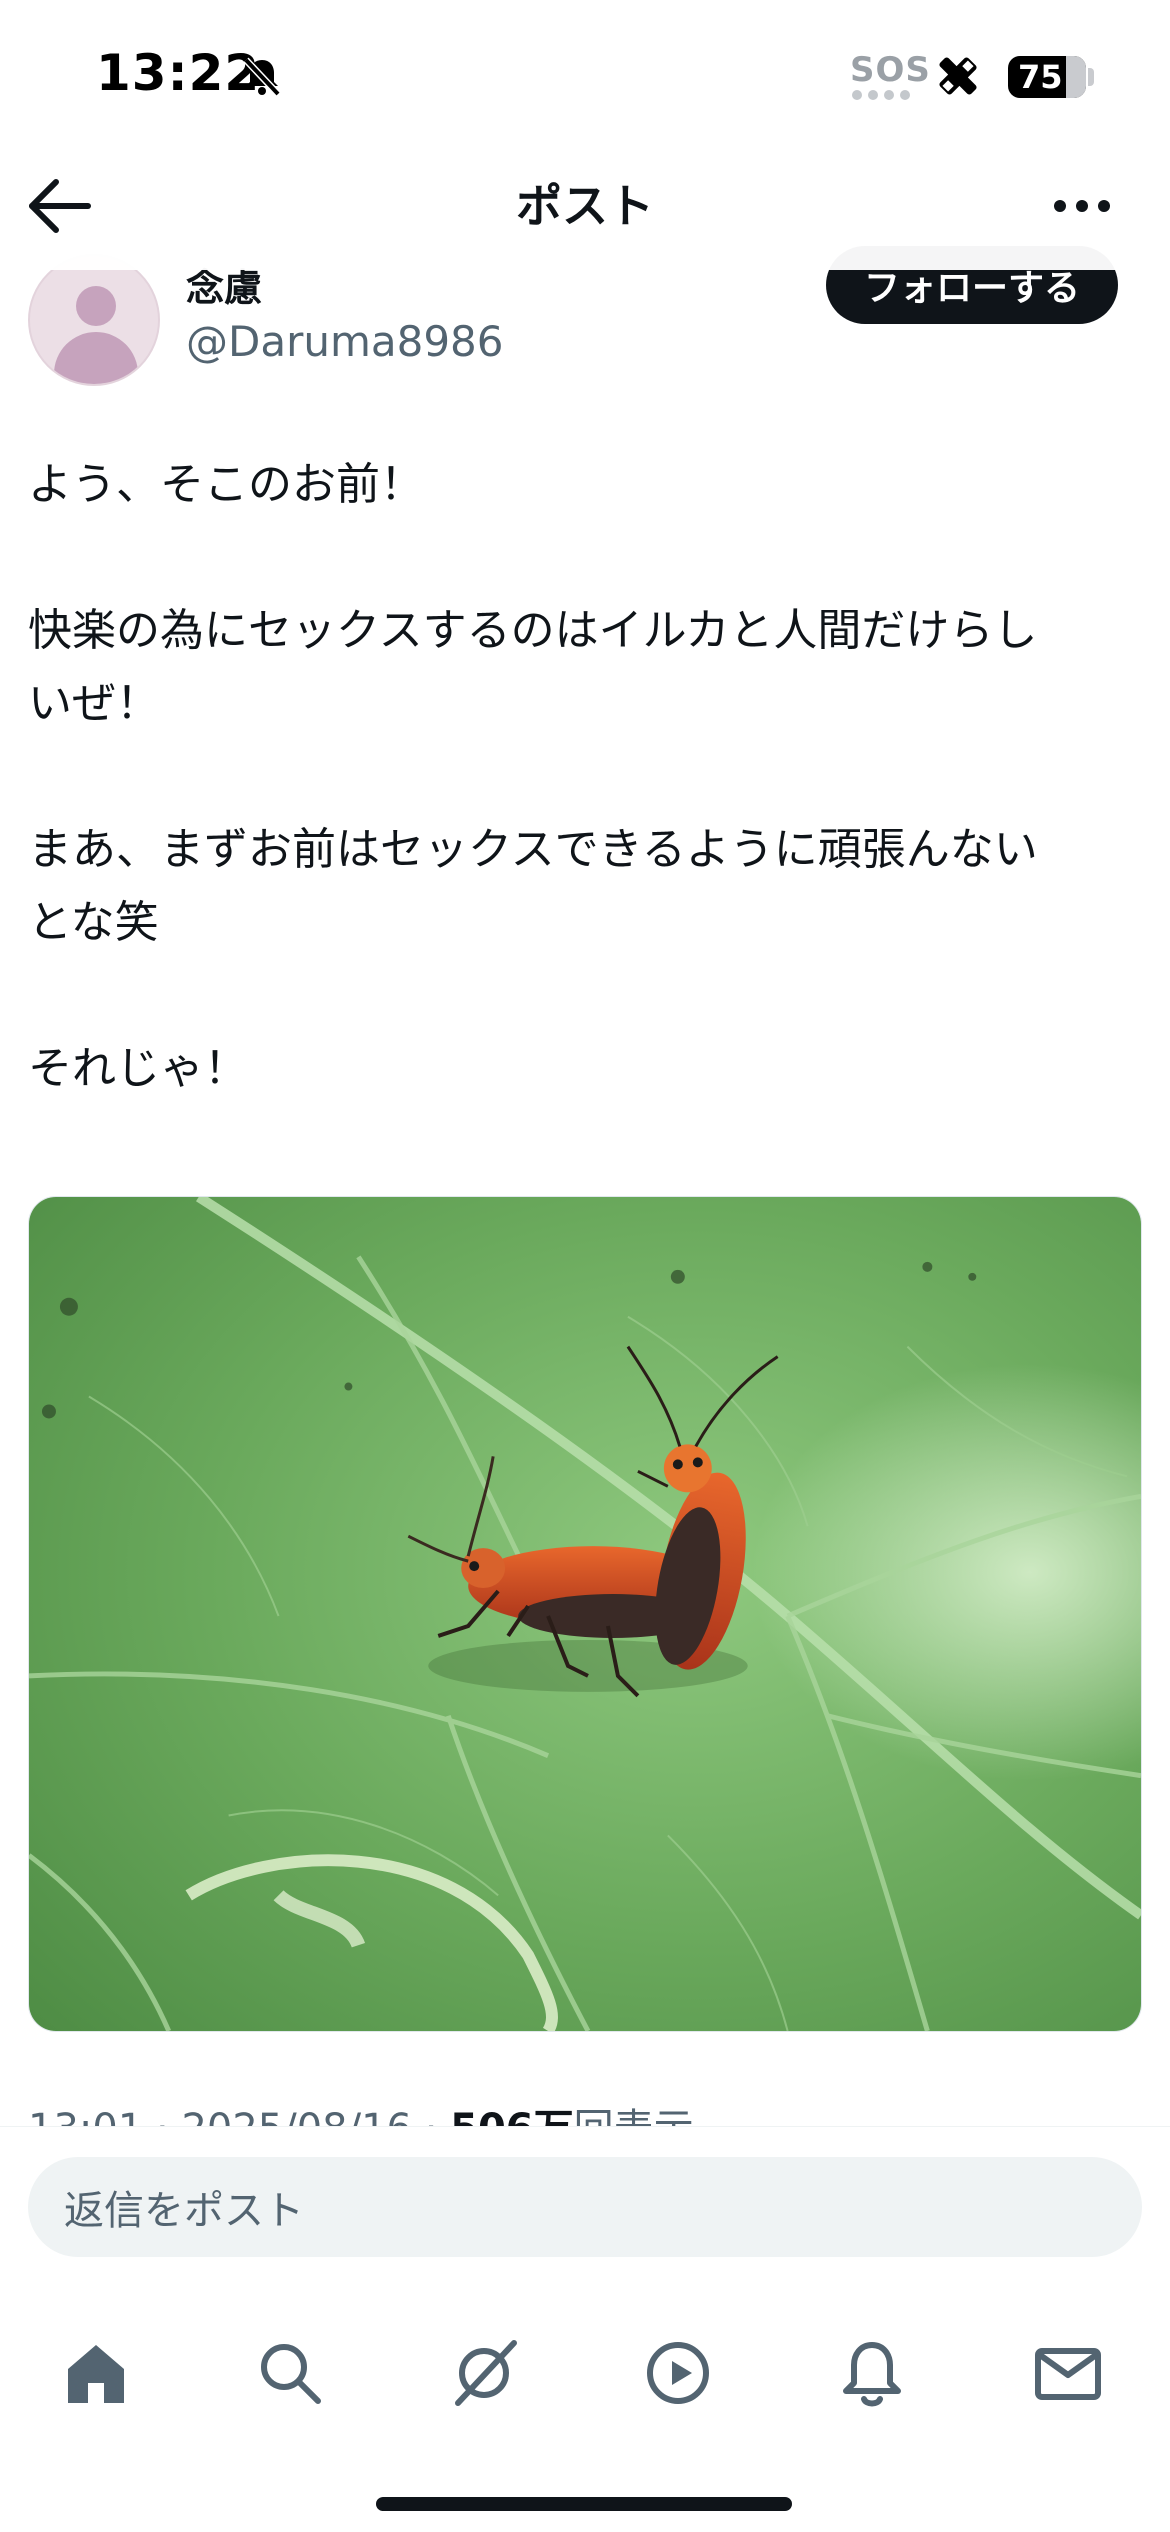 The image size is (1170, 2532). I want to click on tab-bar, so click(585, 2367).